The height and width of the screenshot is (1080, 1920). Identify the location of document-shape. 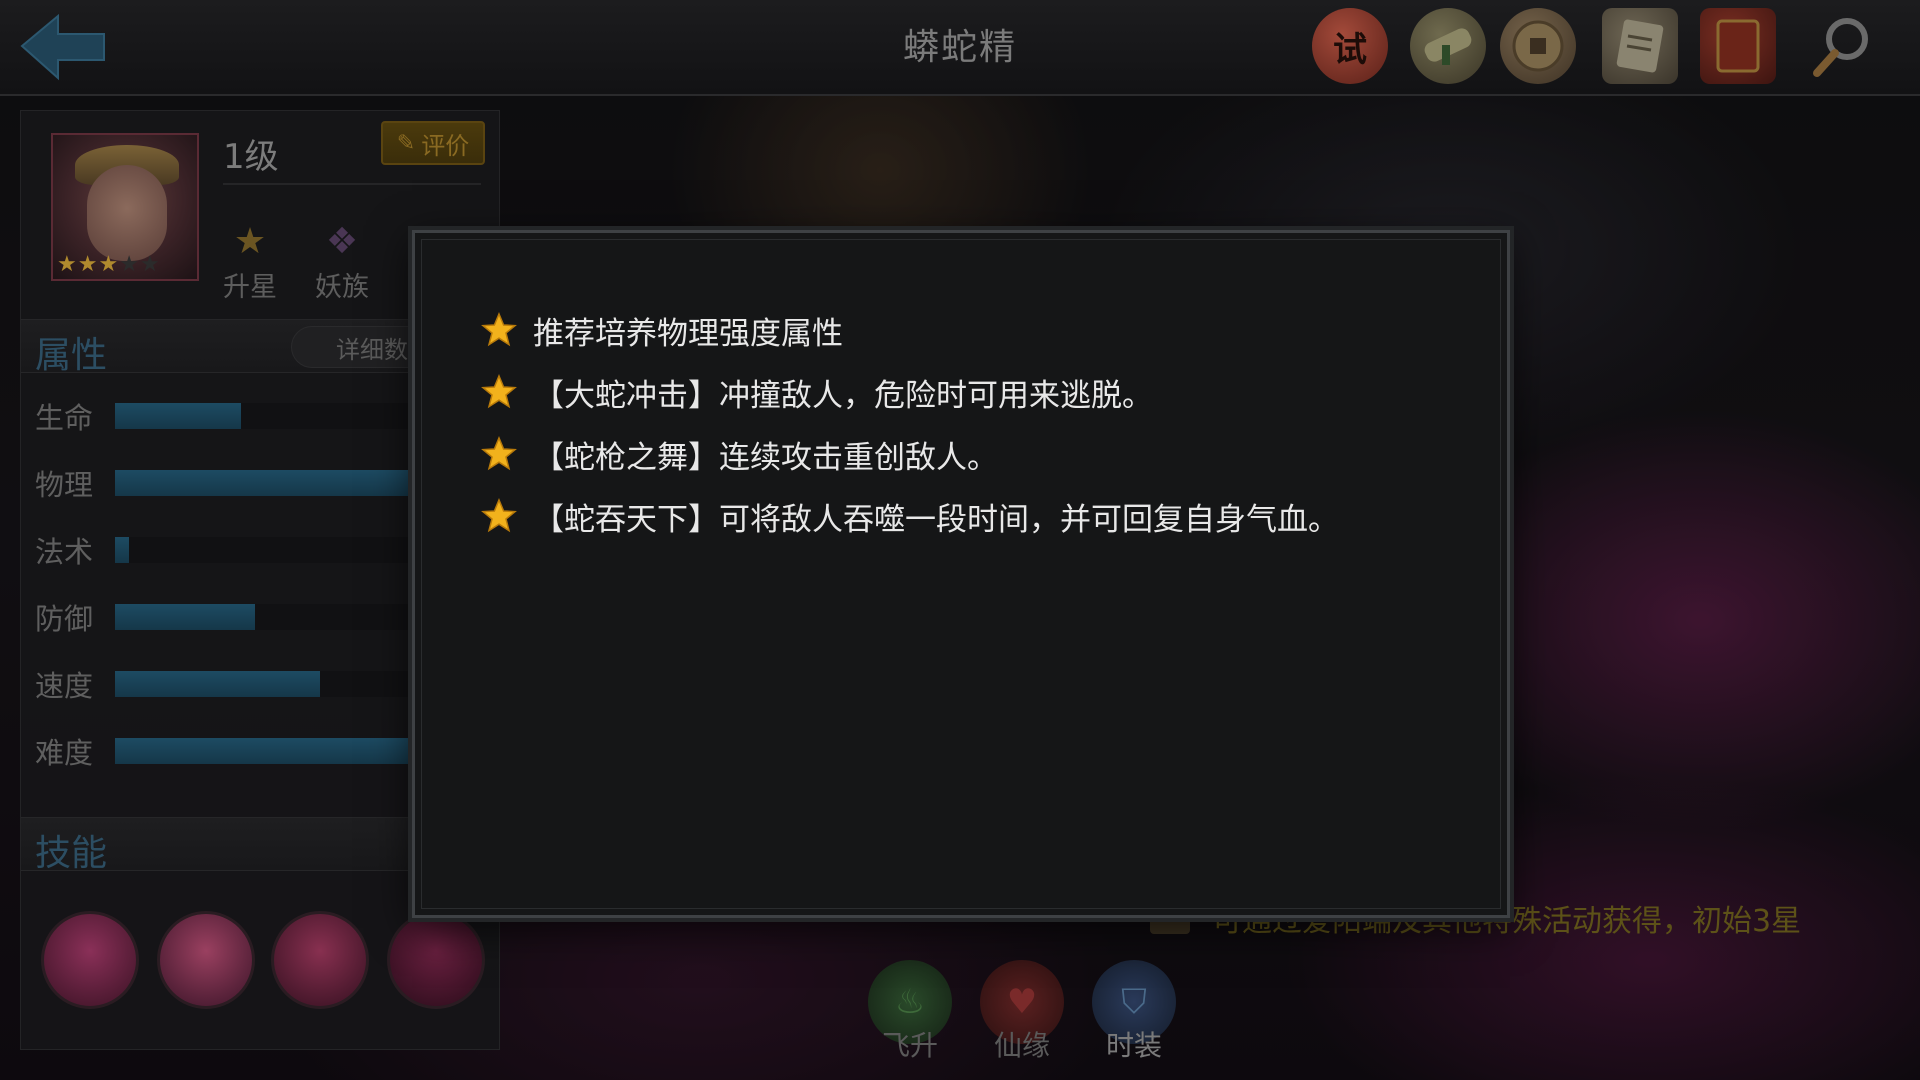
(1640, 46).